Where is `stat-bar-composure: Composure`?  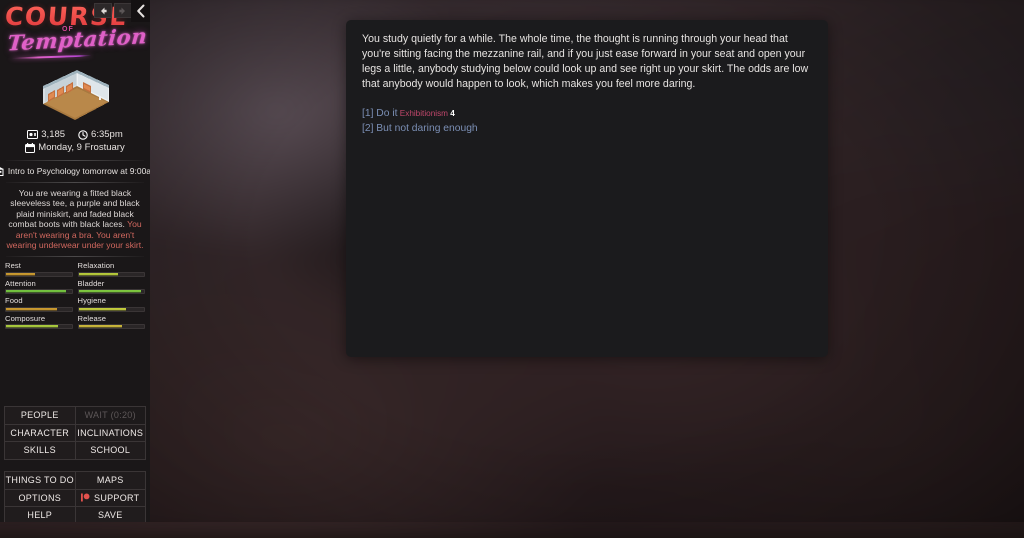
stat-bar-composure: Composure is located at coordinates (39, 322).